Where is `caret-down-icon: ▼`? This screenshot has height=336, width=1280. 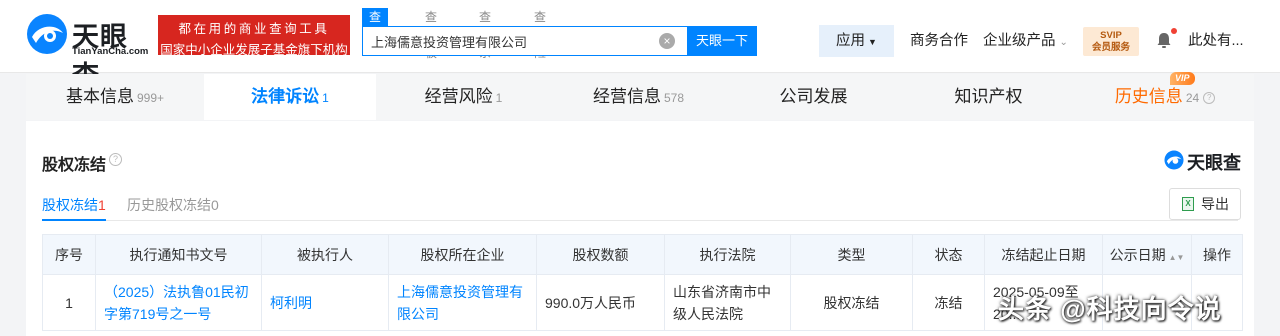 caret-down-icon: ▼ is located at coordinates (872, 42).